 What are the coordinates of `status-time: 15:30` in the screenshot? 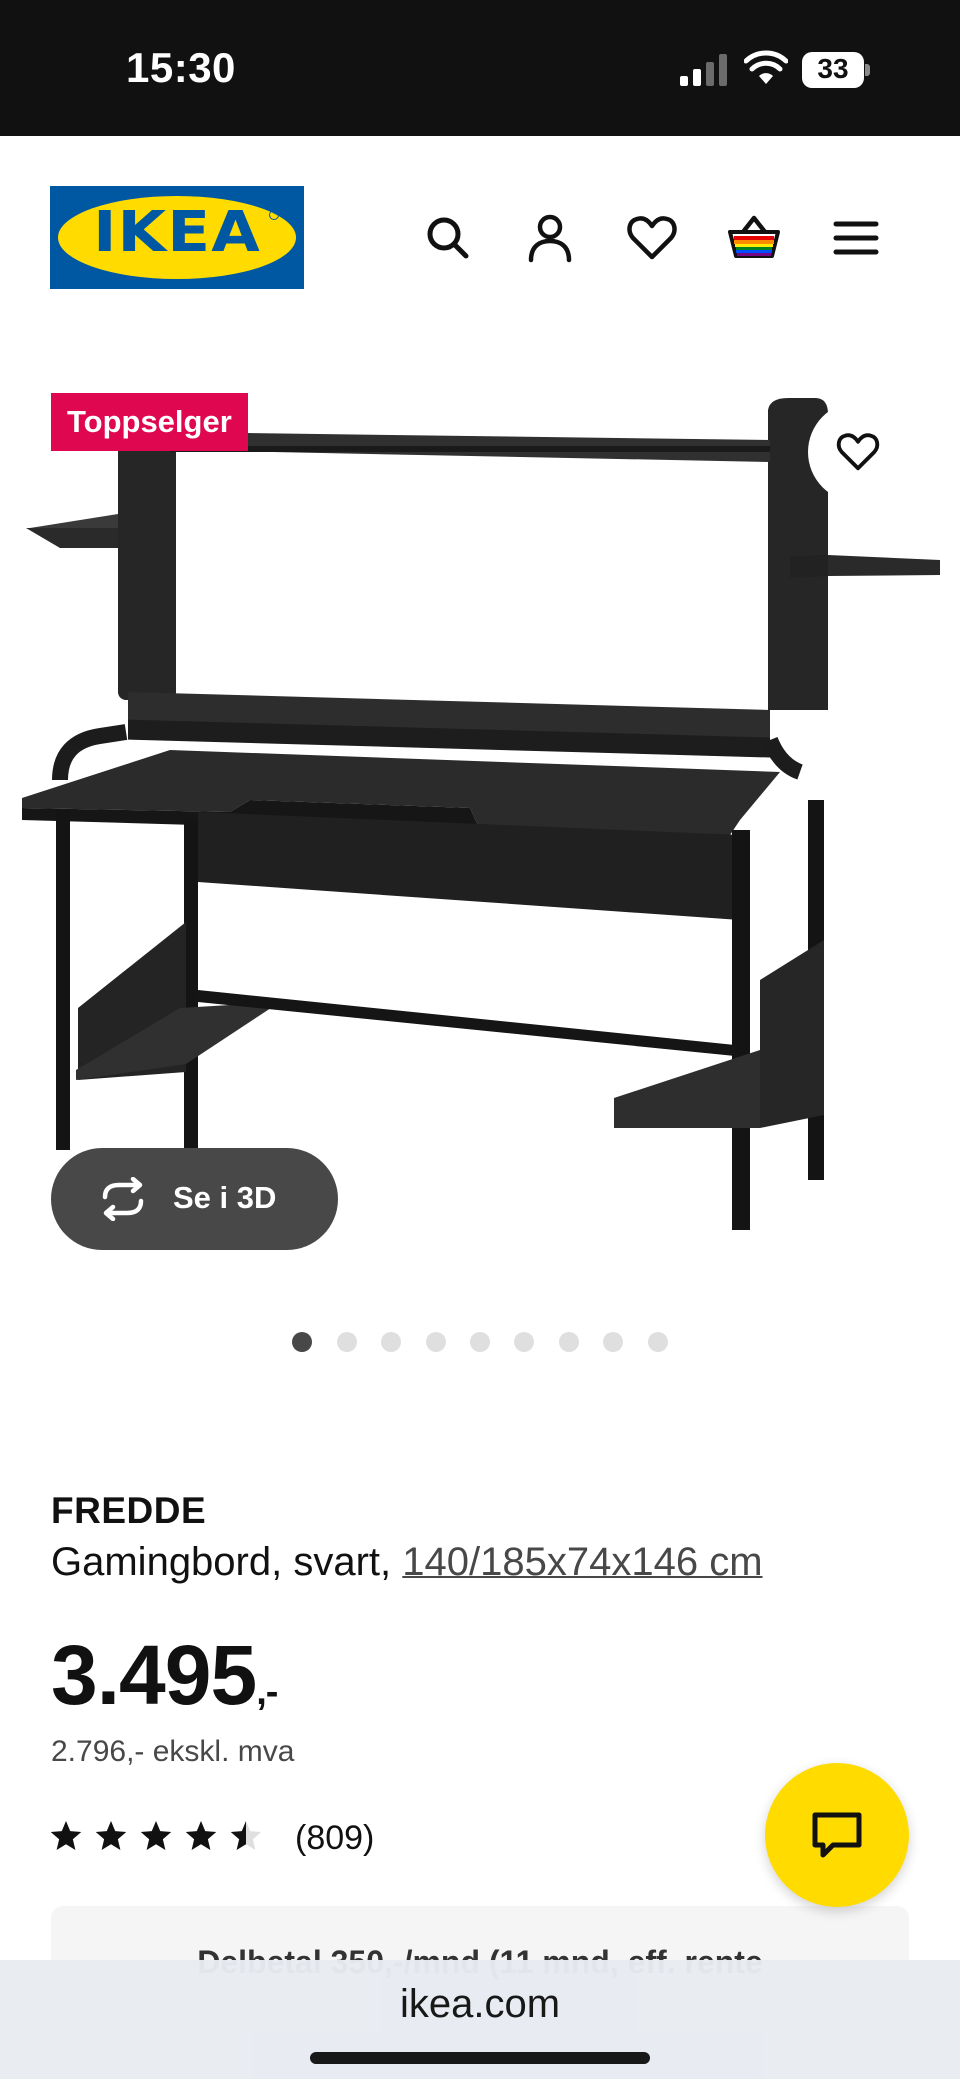 It's located at (181, 67).